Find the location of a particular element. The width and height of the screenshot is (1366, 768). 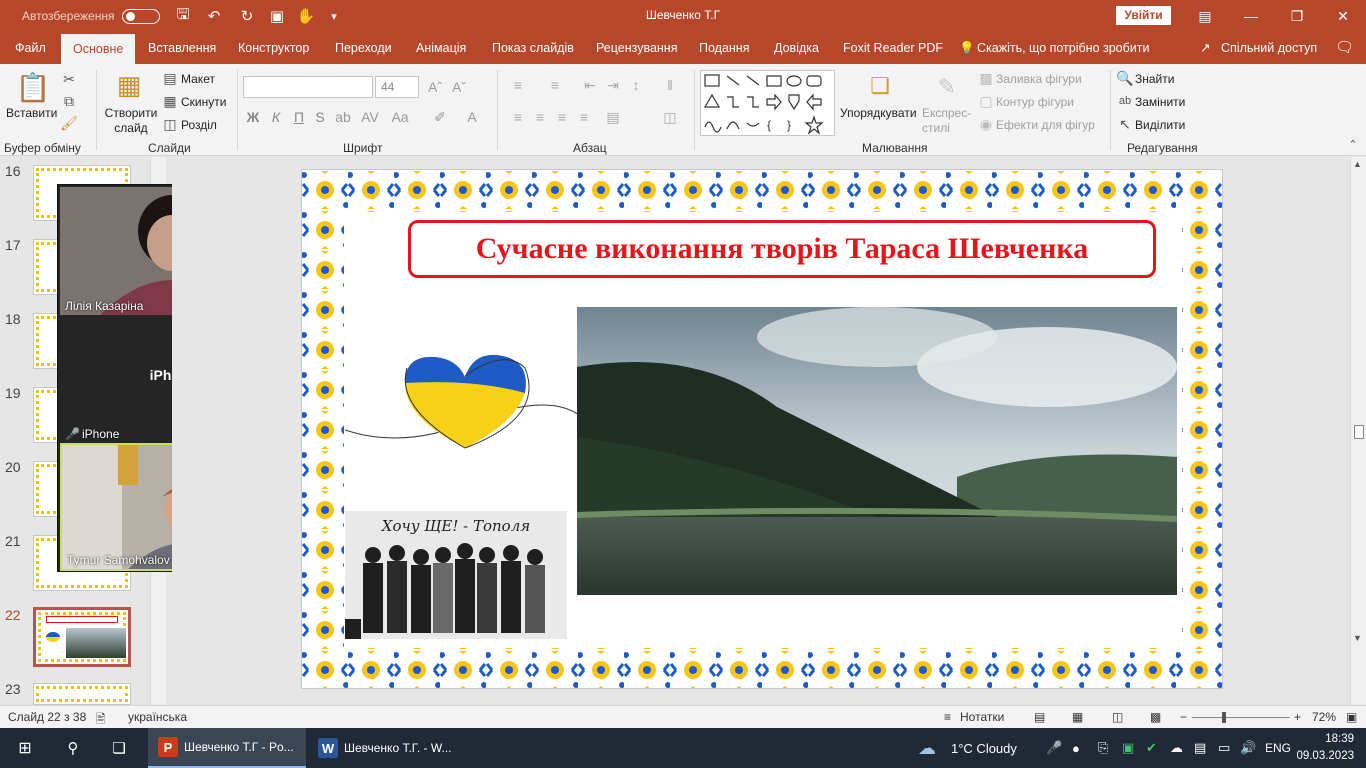

layout-button: Макет is located at coordinates (198, 79).